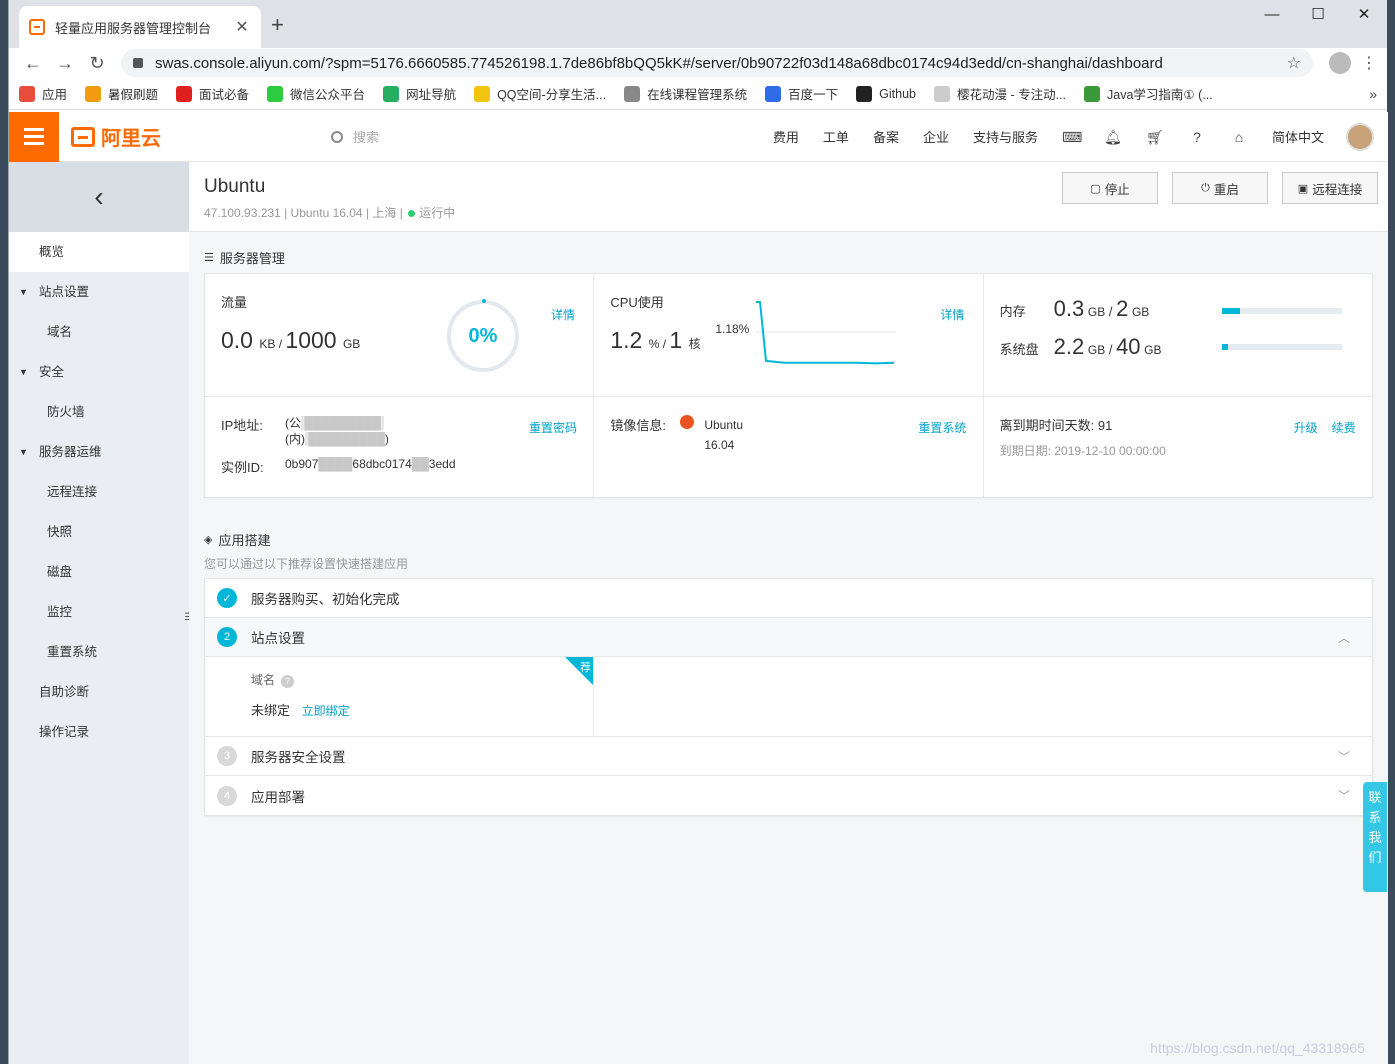 The image size is (1395, 1064). What do you see at coordinates (99, 197) in the screenshot?
I see `back-chevron-icon: ‹` at bounding box center [99, 197].